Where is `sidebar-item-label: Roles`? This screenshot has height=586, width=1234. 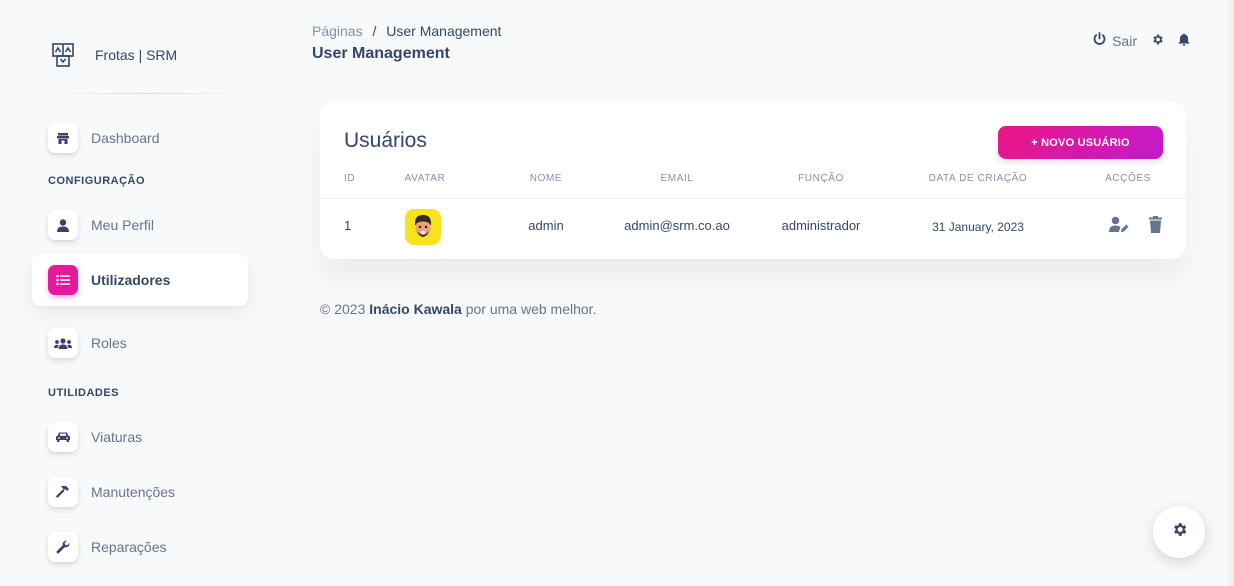 sidebar-item-label: Roles is located at coordinates (109, 343).